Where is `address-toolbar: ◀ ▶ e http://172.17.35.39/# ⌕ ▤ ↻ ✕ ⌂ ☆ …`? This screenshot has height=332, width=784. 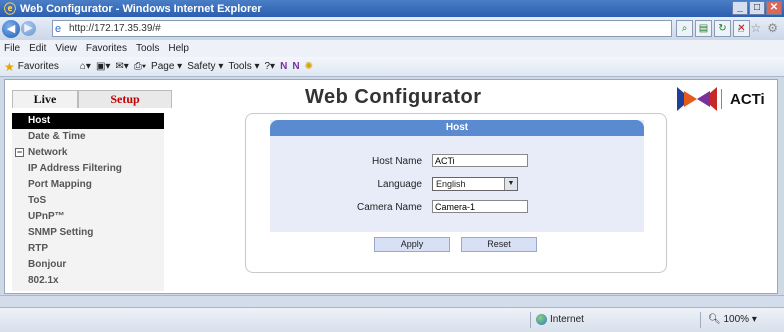 address-toolbar: ◀ ▶ e http://172.17.35.39/# ⌕ ▤ ↻ ✕ ⌂ ☆ … is located at coordinates (392, 28).